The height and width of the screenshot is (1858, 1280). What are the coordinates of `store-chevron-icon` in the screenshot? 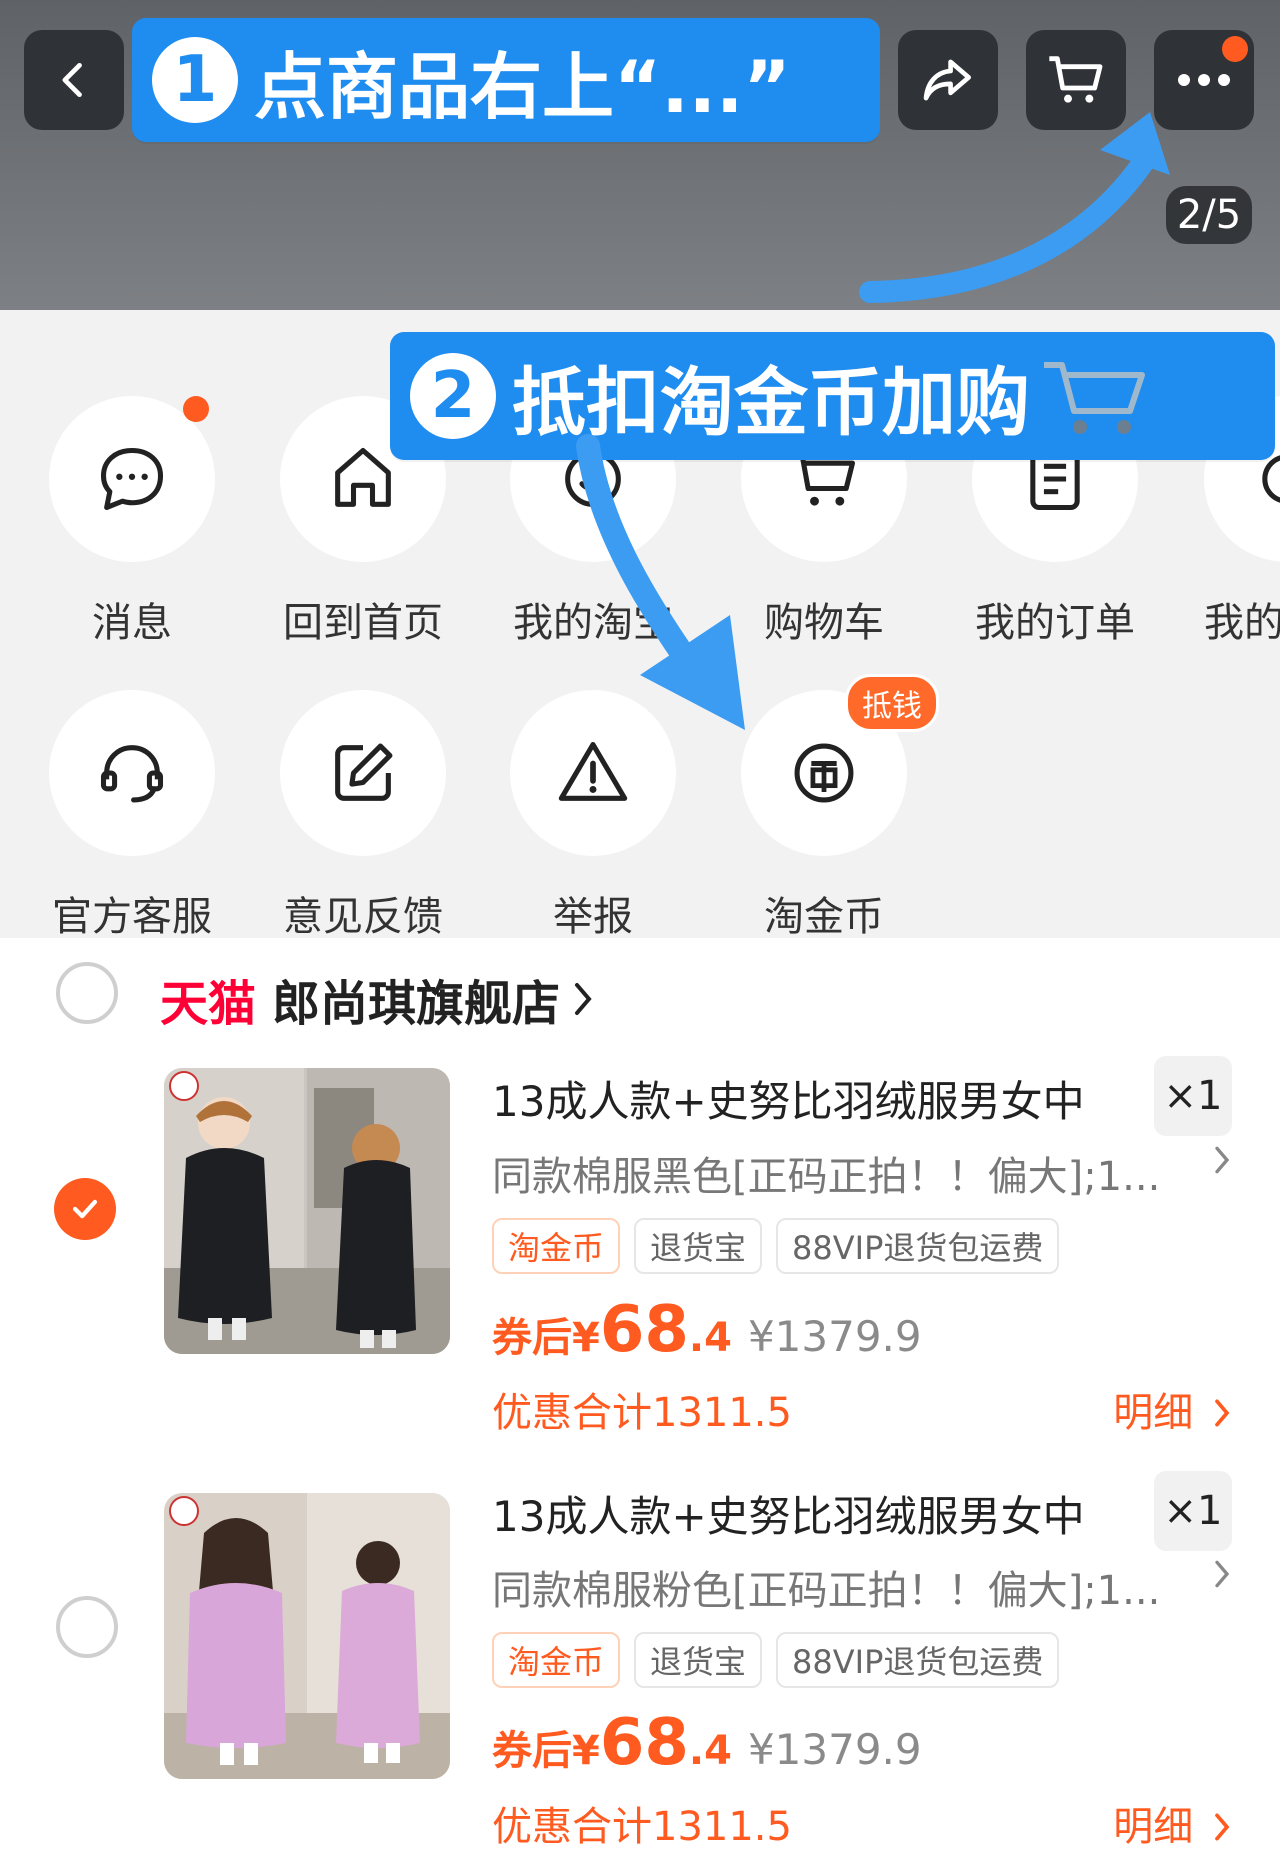 It's located at (583, 999).